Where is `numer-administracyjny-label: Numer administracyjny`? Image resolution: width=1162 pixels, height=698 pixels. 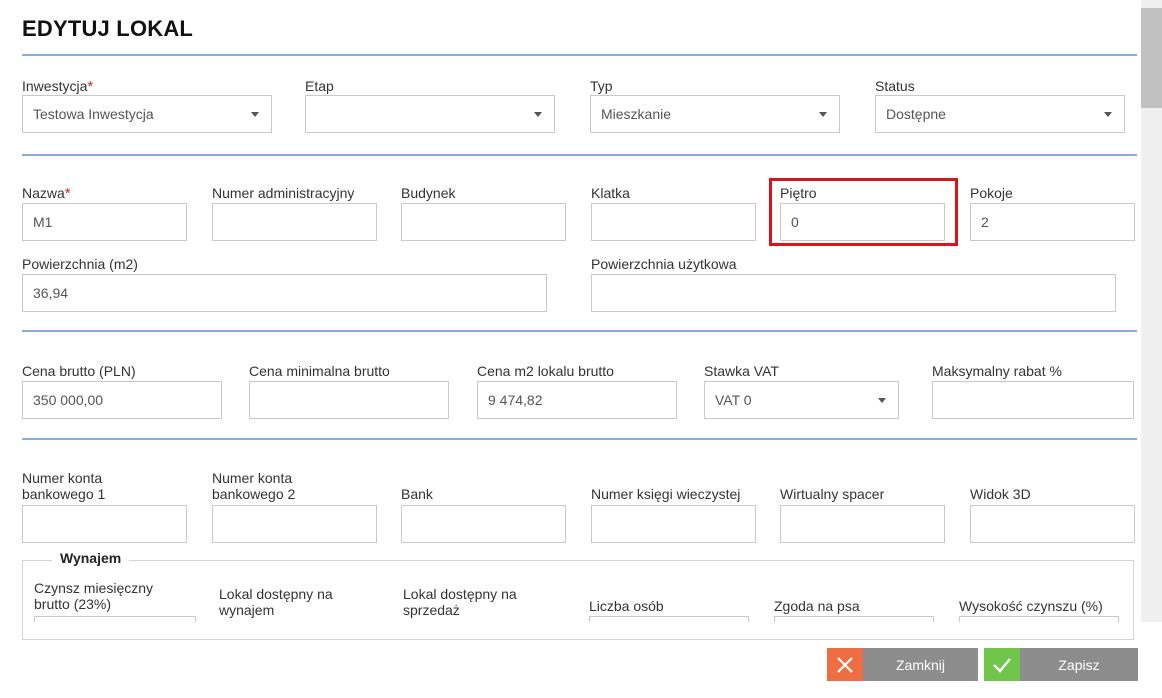 numer-administracyjny-label: Numer administracyjny is located at coordinates (283, 193).